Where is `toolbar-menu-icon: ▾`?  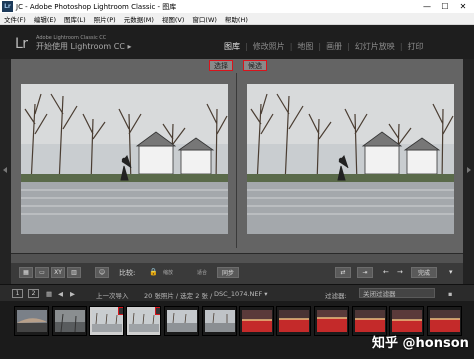
toolbar-menu-icon: ▾ is located at coordinates (451, 272).